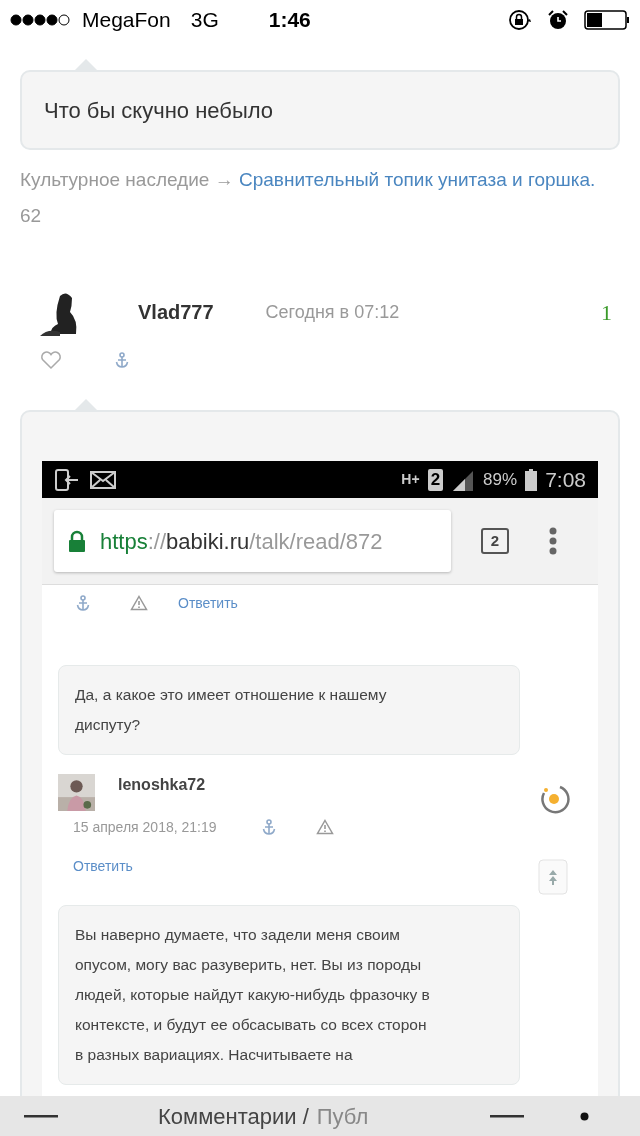 The image size is (640, 1136). Describe the element at coordinates (126, 20) in the screenshot. I see `carrier-name: MegaFon` at that location.